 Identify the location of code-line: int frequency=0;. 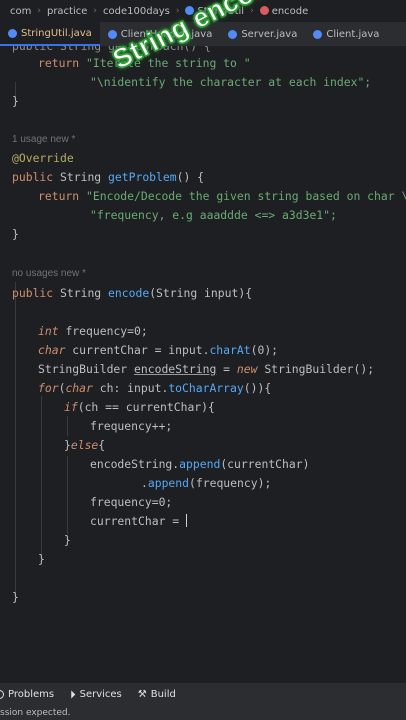
(93, 331).